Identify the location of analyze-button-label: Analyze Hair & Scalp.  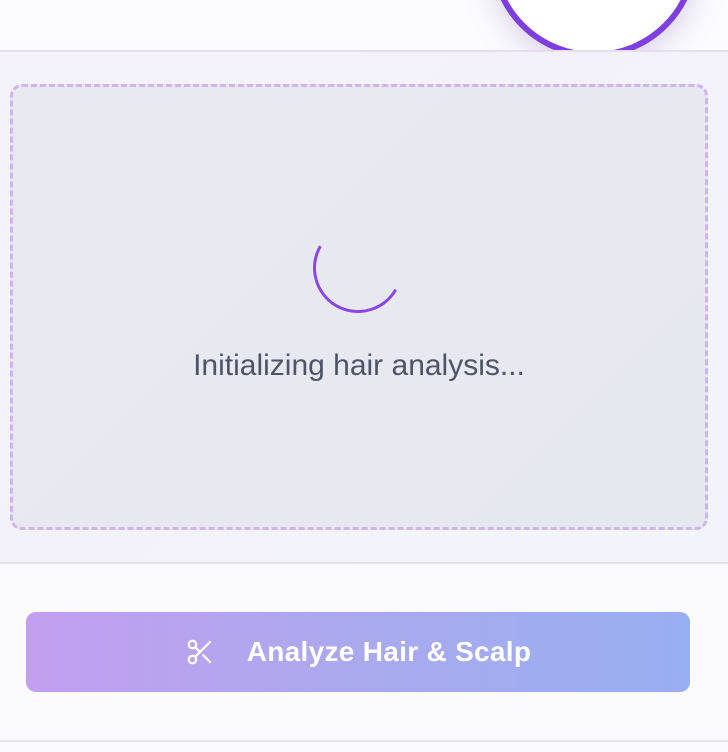
(389, 651).